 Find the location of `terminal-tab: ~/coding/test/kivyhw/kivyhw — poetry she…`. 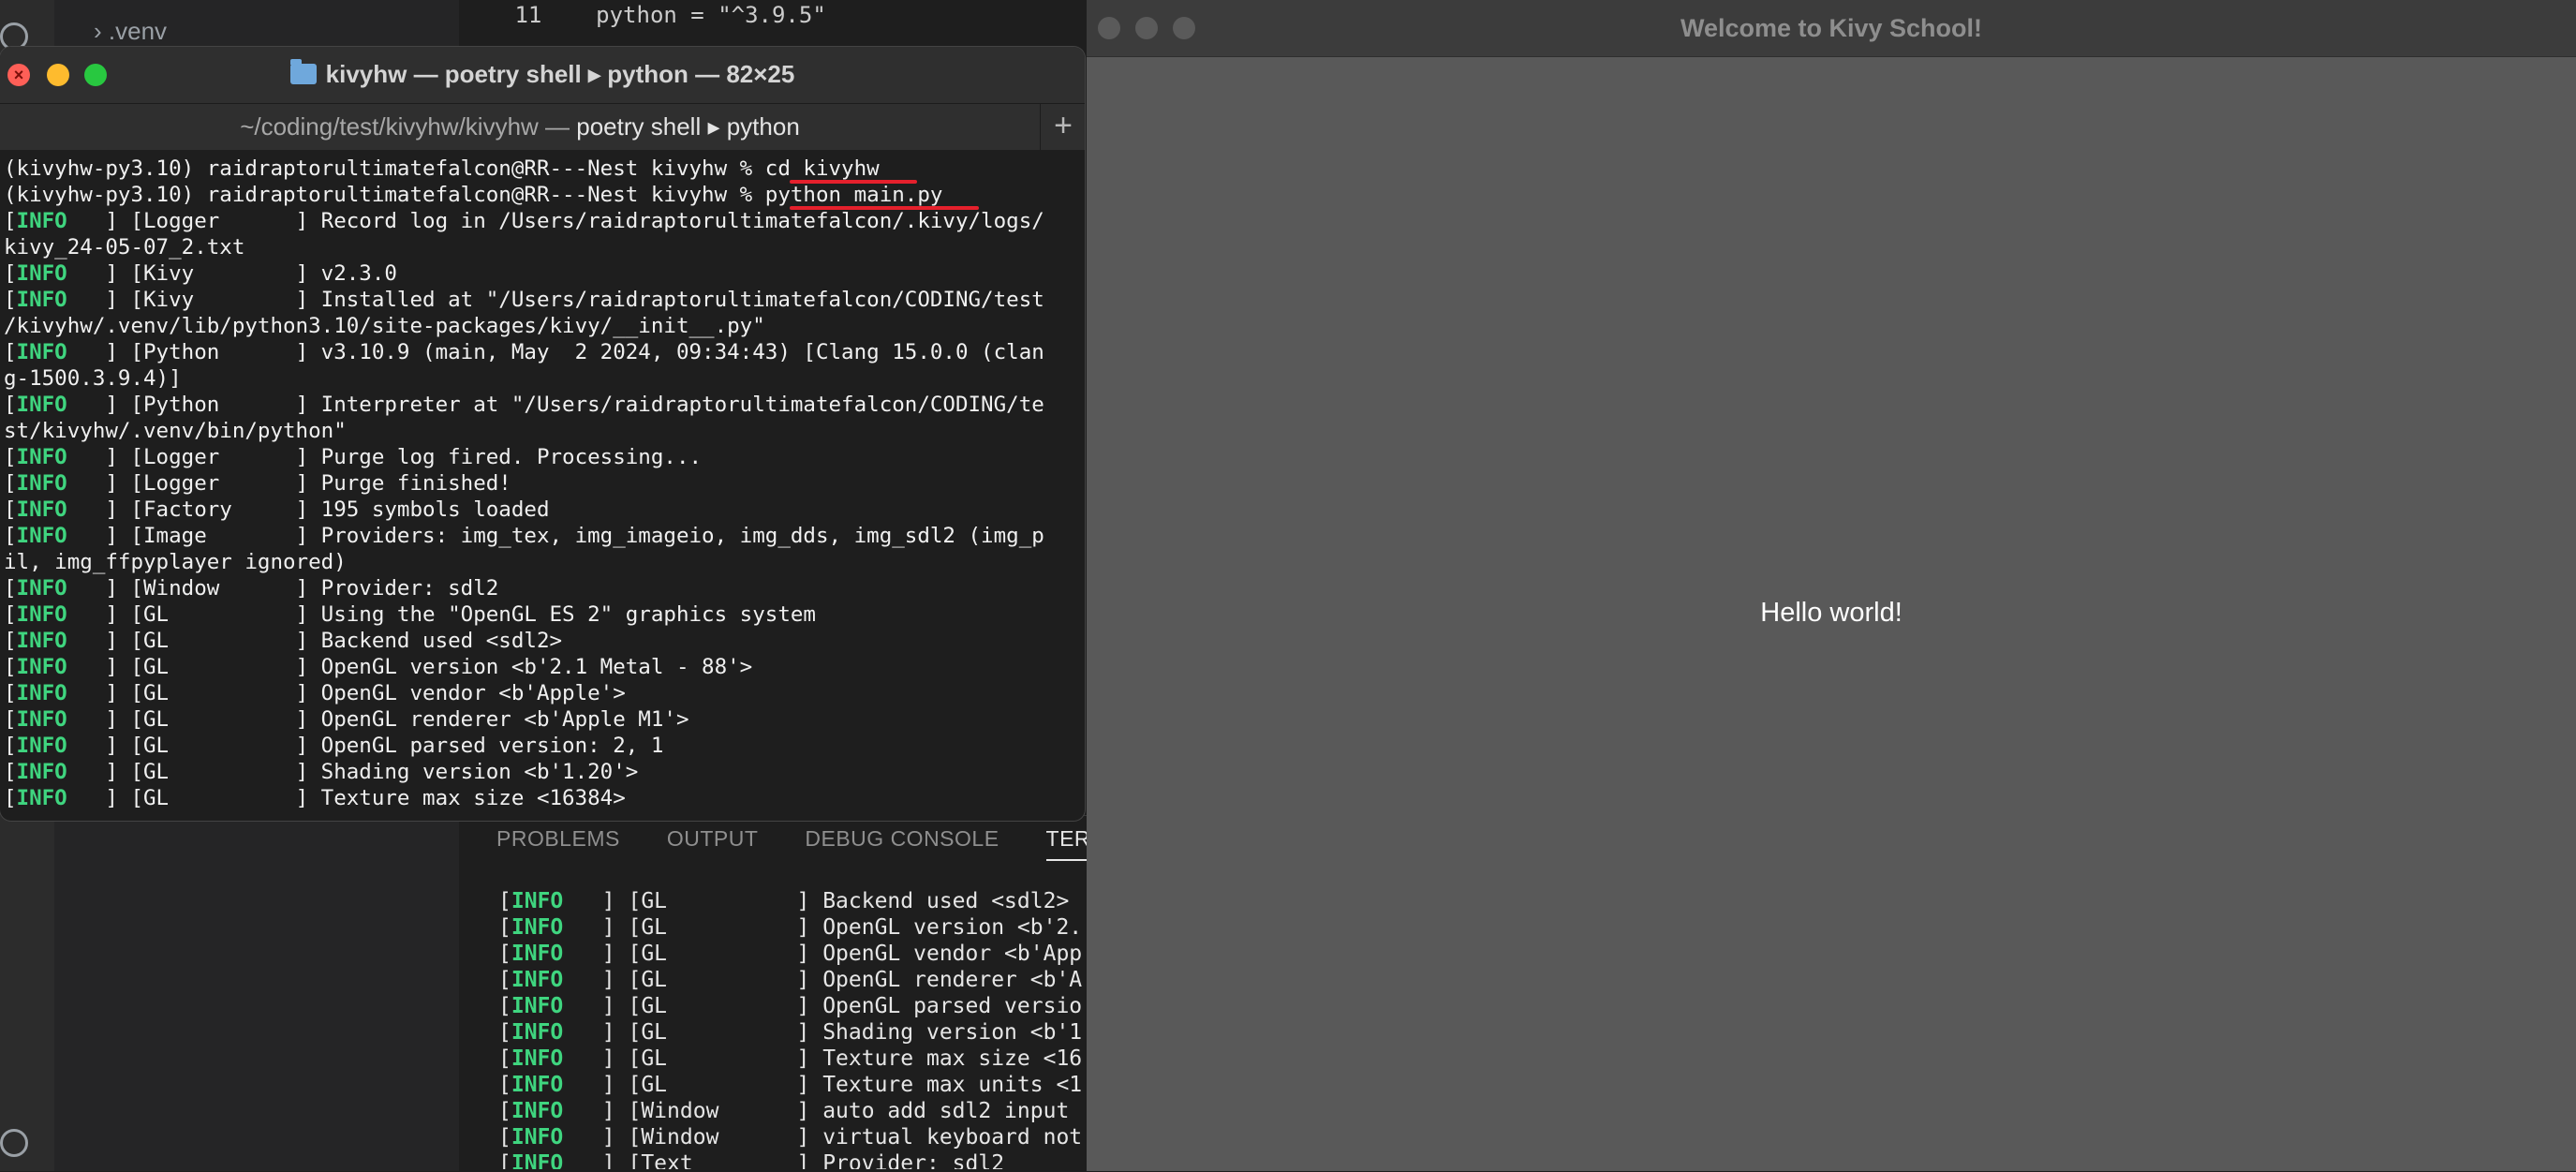

terminal-tab: ~/coding/test/kivyhw/kivyhw — poetry she… is located at coordinates (520, 127).